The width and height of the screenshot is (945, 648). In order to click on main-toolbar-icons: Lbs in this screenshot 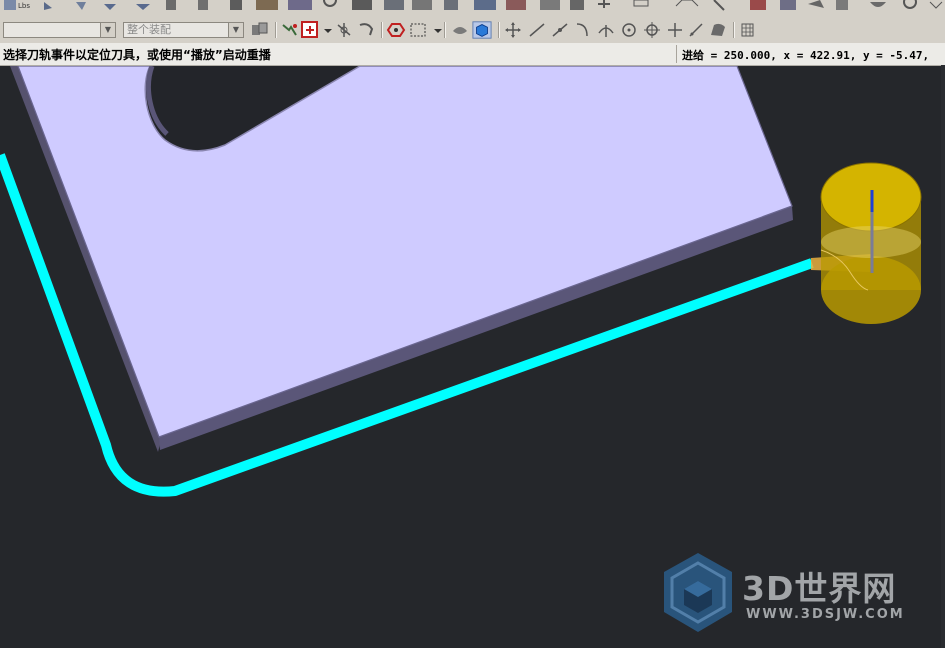, I will do `click(473, 5)`.